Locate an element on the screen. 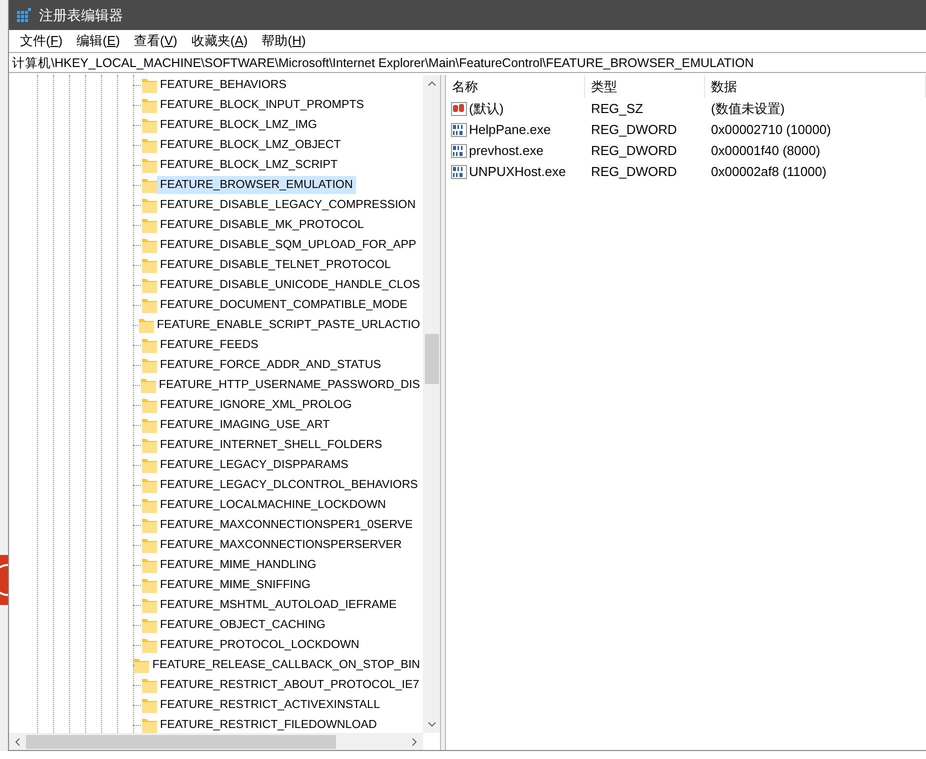  column-header: 类型 is located at coordinates (645, 86).